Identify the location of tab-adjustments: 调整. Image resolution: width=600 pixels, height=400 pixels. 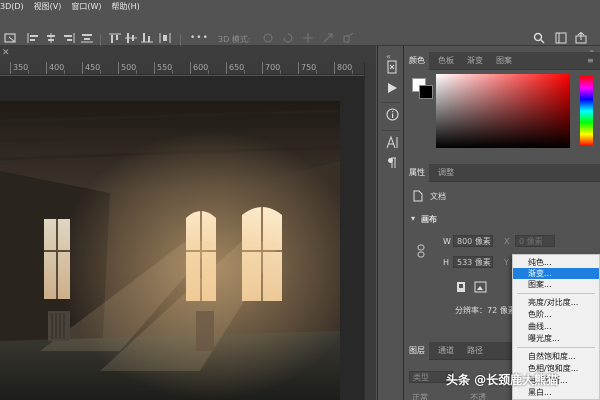
(446, 173).